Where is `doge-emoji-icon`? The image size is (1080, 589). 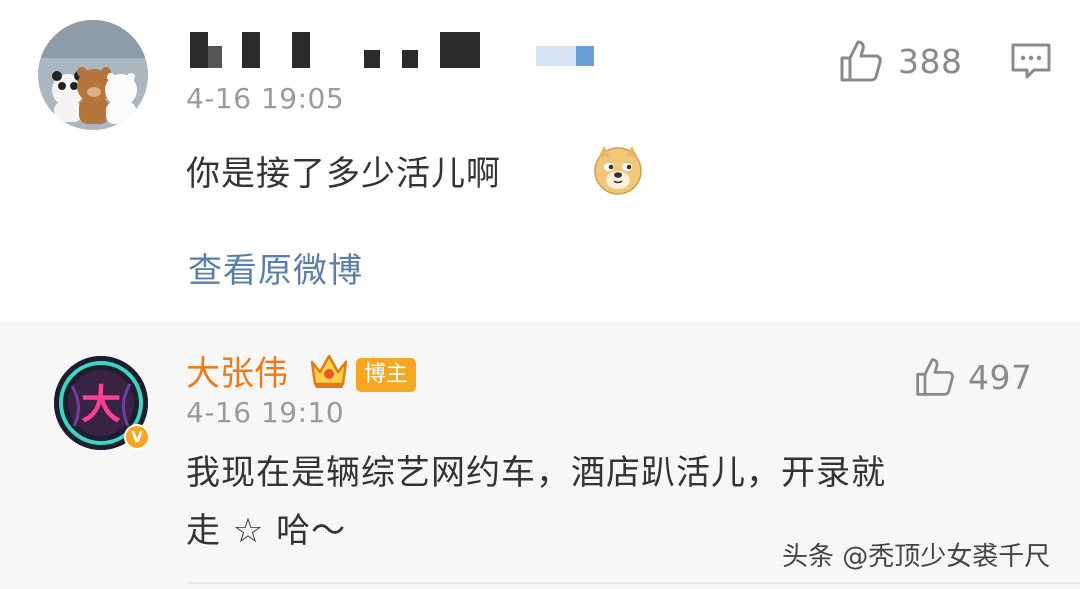 doge-emoji-icon is located at coordinates (618, 170).